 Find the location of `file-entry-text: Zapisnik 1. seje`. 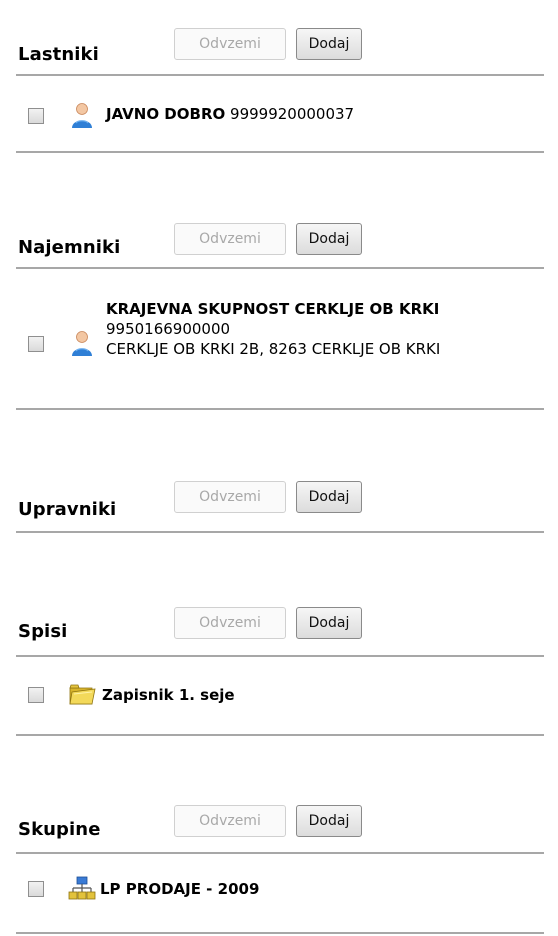

file-entry-text: Zapisnik 1. seje is located at coordinates (168, 695).